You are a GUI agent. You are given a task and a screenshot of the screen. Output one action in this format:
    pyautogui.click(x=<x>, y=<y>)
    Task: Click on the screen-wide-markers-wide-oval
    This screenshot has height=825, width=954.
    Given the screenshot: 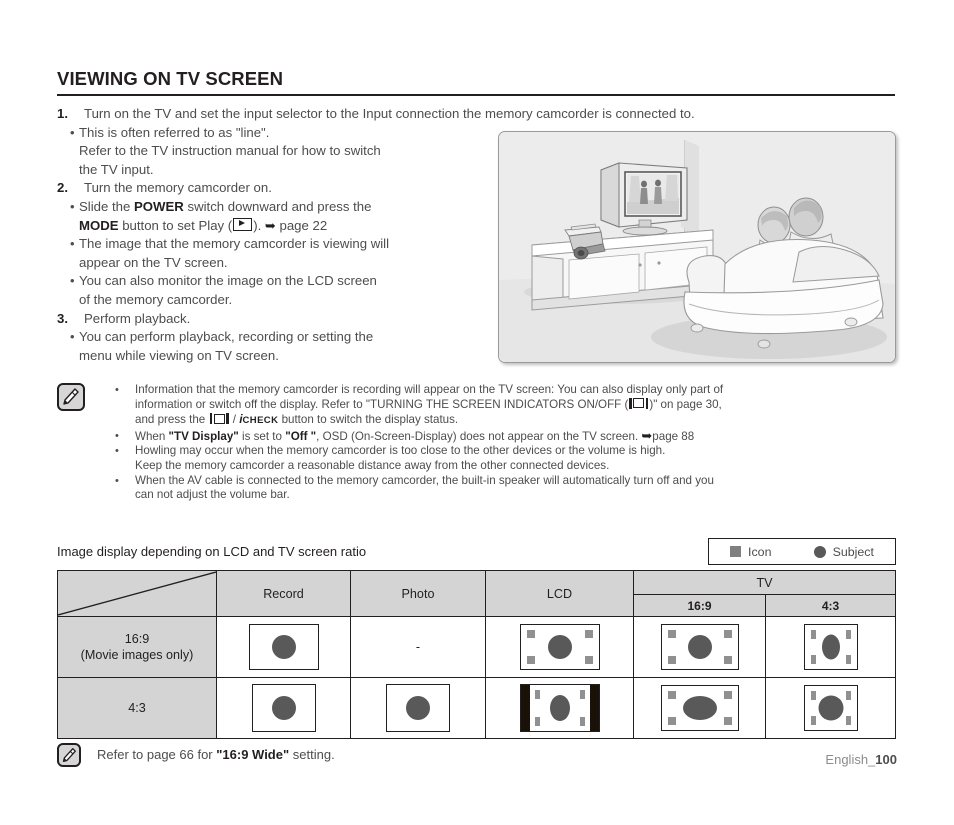 What is the action you would take?
    pyautogui.click(x=699, y=708)
    